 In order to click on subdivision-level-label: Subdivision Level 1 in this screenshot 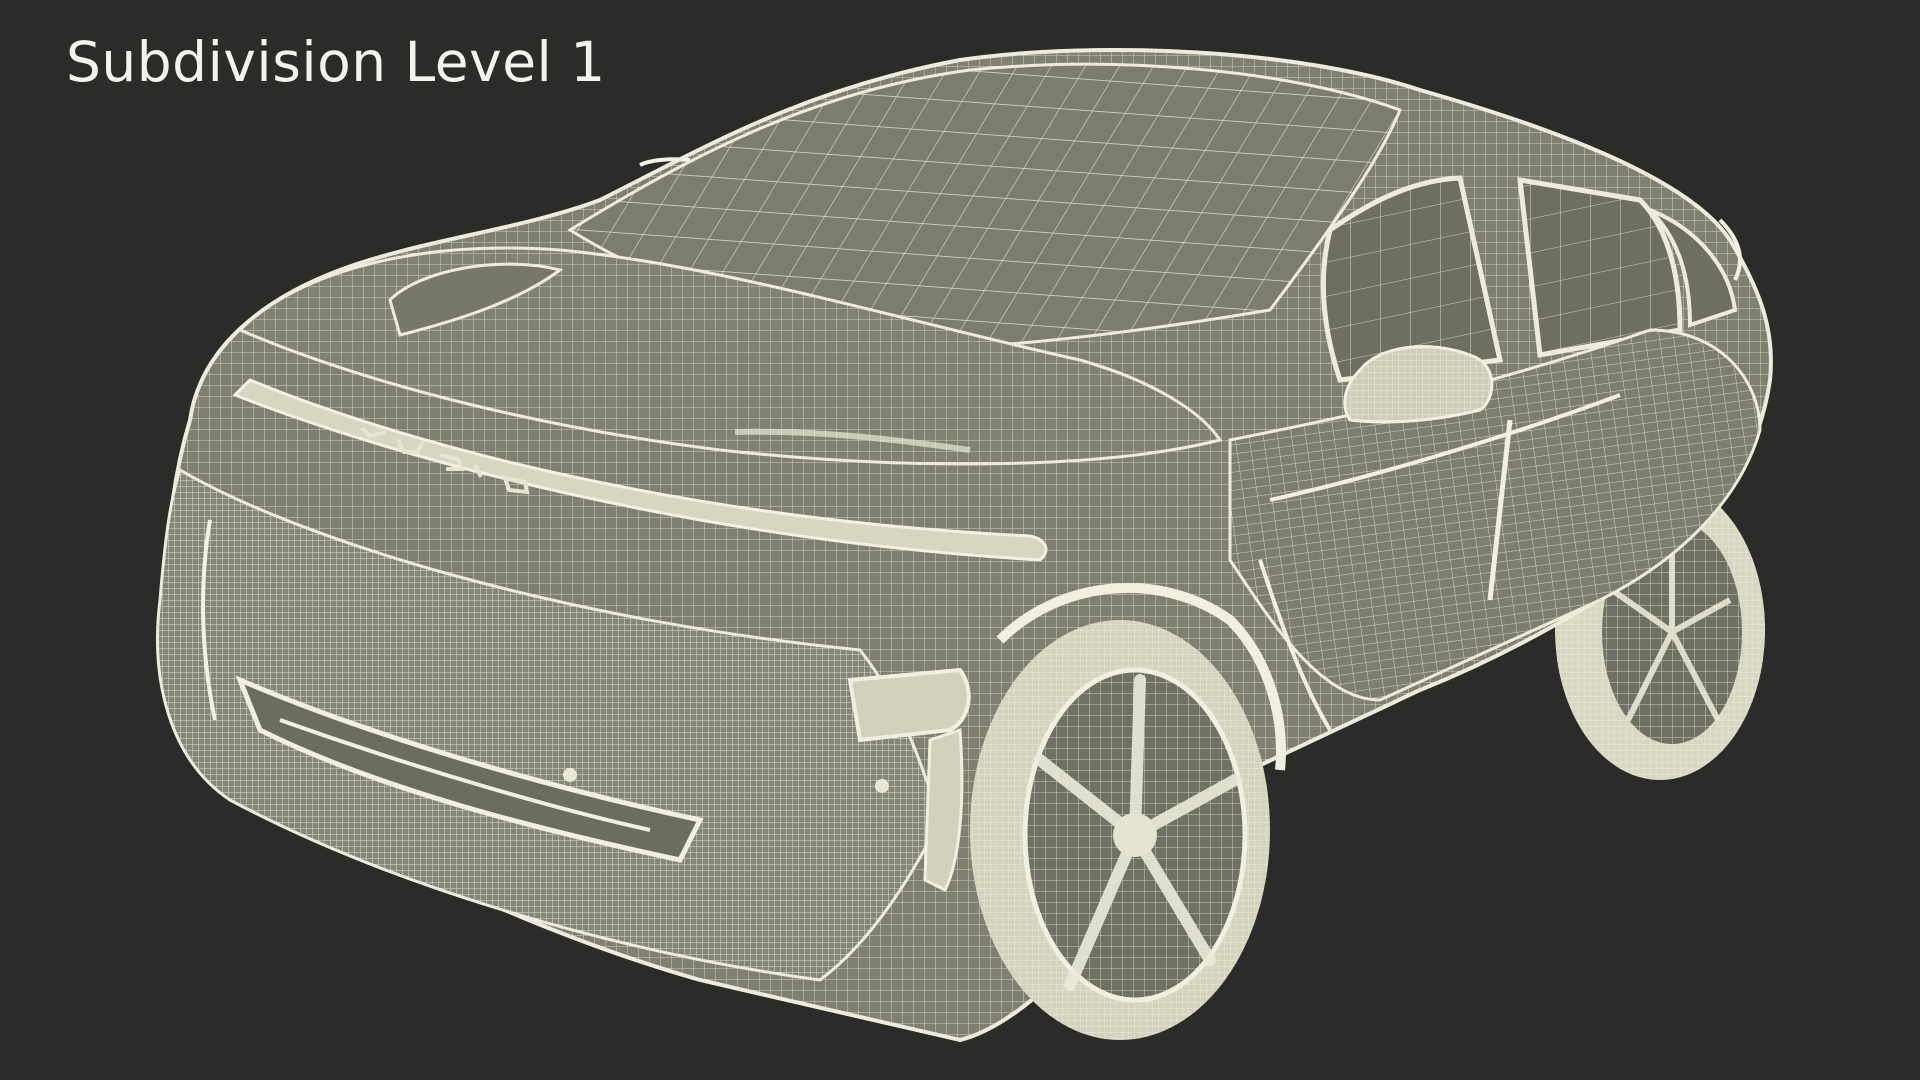, I will do `click(336, 62)`.